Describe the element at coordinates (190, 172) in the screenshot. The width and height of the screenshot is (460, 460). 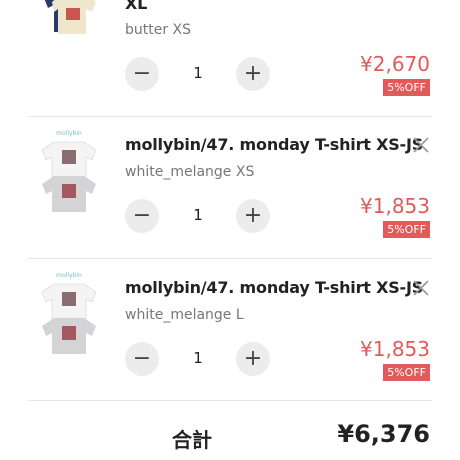
I see `product-variant: white_melange XS` at that location.